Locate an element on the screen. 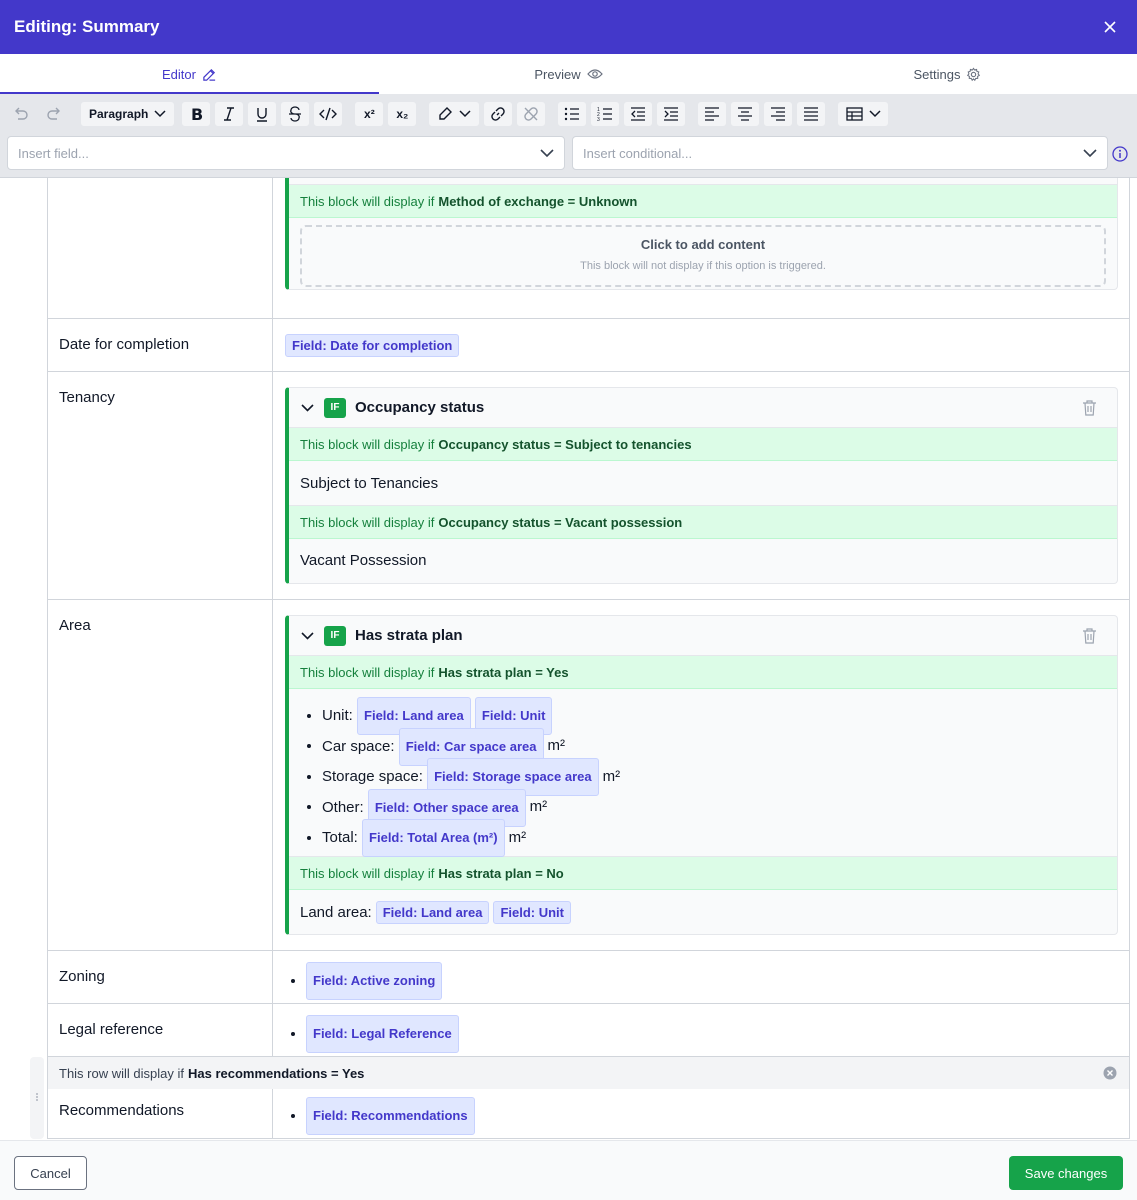 Image resolution: width=1137 pixels, height=1200 pixels. svg-text: B is located at coordinates (197, 114).